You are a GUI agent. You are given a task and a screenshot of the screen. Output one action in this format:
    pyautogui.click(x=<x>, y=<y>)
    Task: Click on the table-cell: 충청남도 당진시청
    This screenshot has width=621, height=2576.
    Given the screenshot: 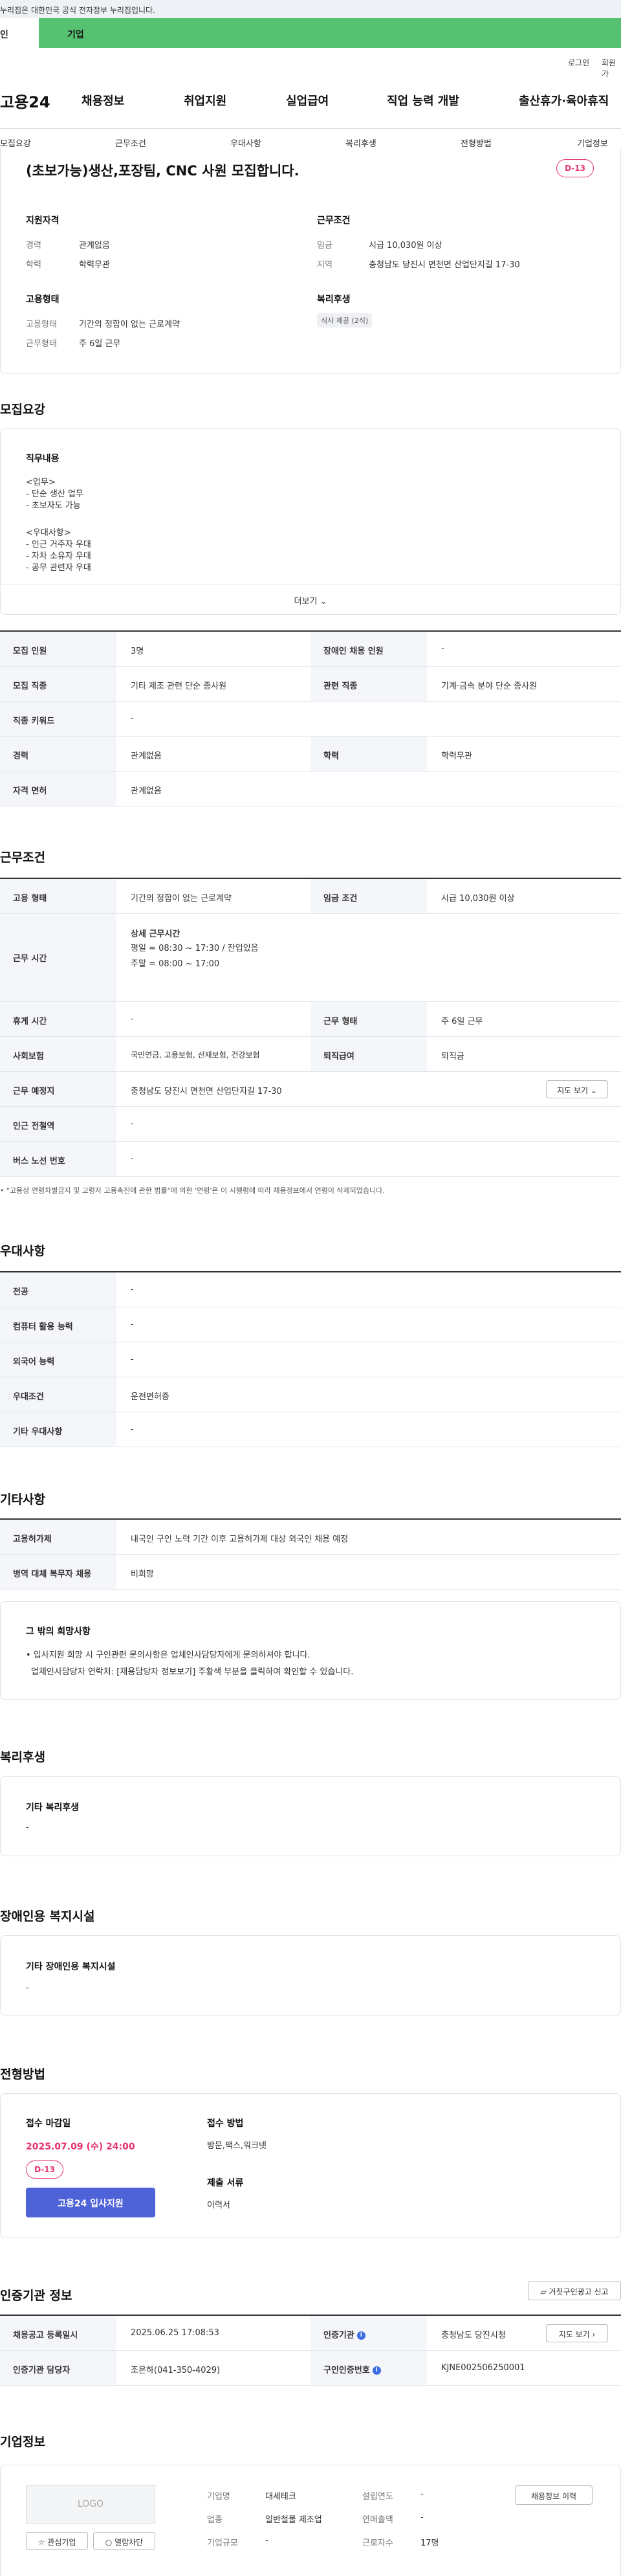 What is the action you would take?
    pyautogui.click(x=473, y=2335)
    